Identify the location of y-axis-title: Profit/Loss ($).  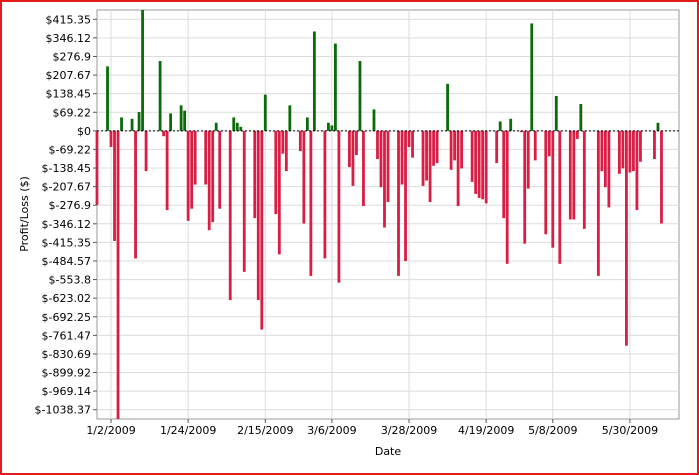
(24, 214).